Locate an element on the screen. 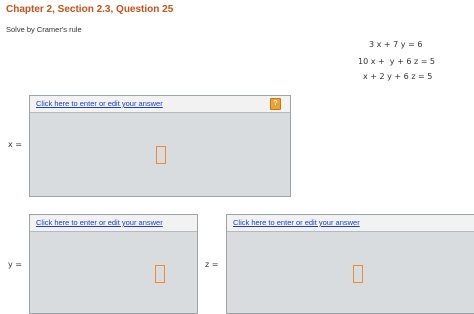 The image size is (474, 314). z-answer-input is located at coordinates (358, 274).